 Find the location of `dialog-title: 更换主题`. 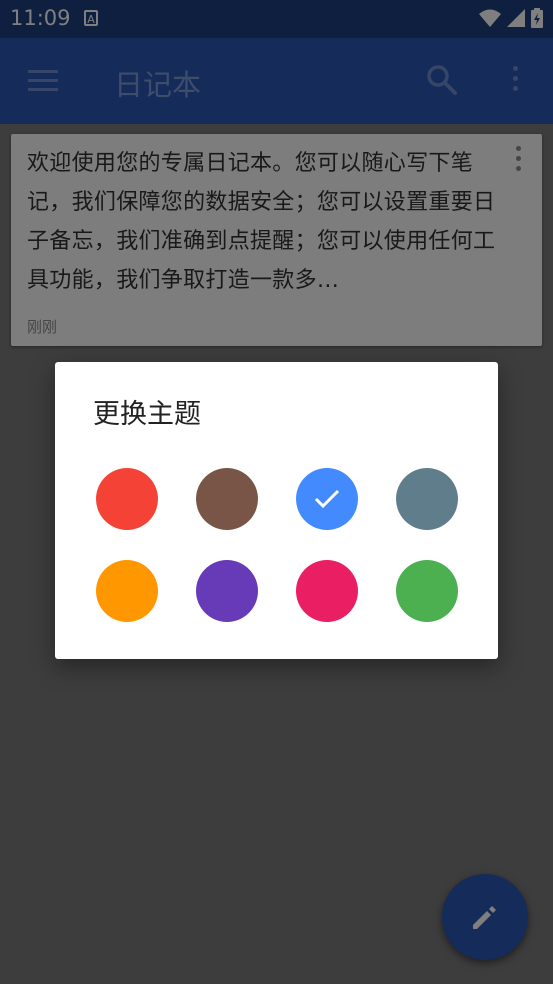

dialog-title: 更换主题 is located at coordinates (147, 414).